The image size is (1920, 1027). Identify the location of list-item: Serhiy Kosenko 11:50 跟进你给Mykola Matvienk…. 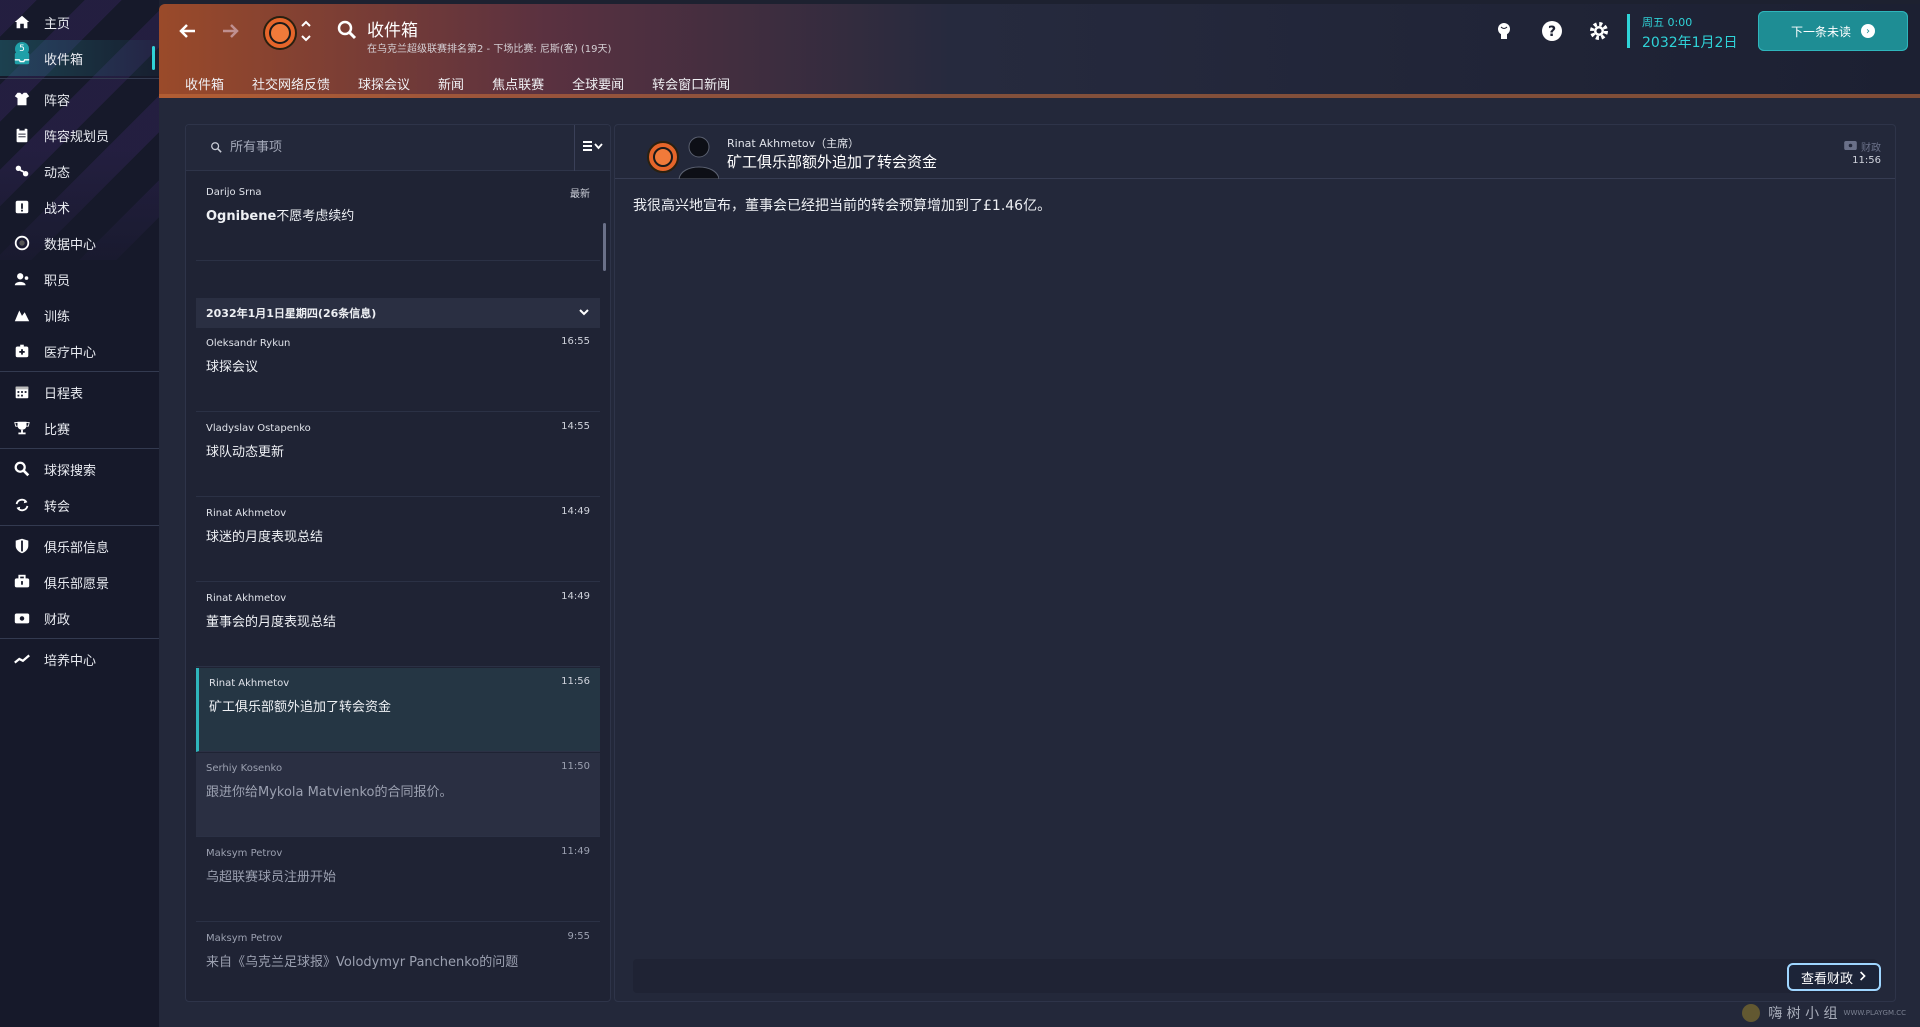
(398, 795).